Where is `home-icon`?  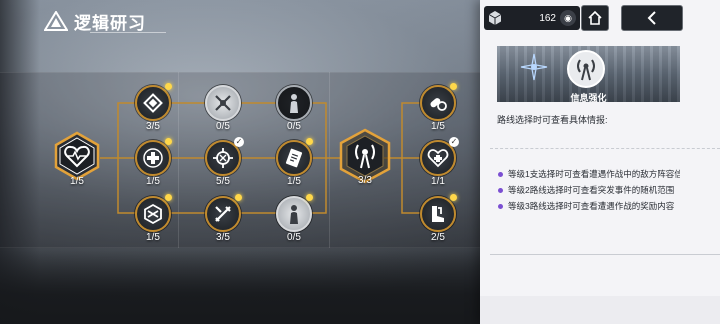 home-icon is located at coordinates (595, 17).